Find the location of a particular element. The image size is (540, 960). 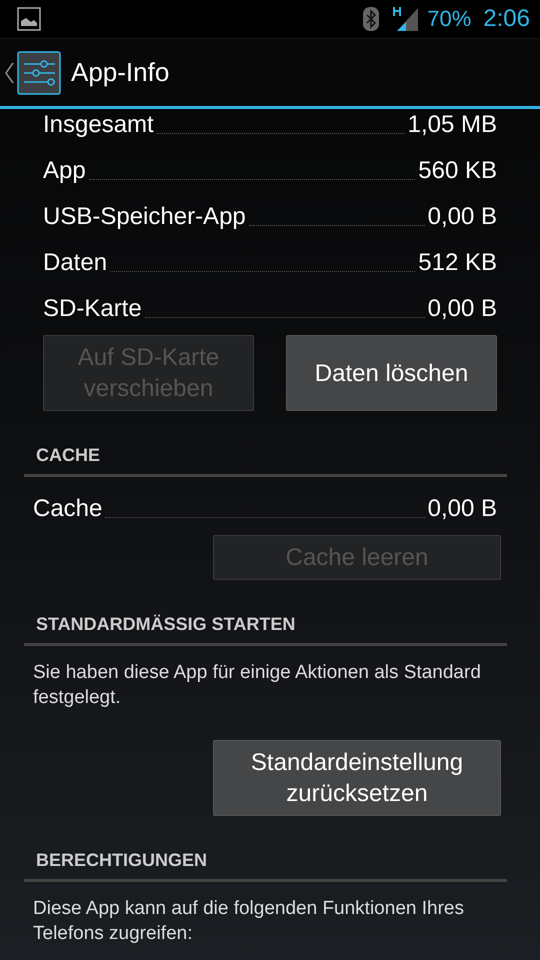

row-label: Insgesamt is located at coordinates (98, 125).